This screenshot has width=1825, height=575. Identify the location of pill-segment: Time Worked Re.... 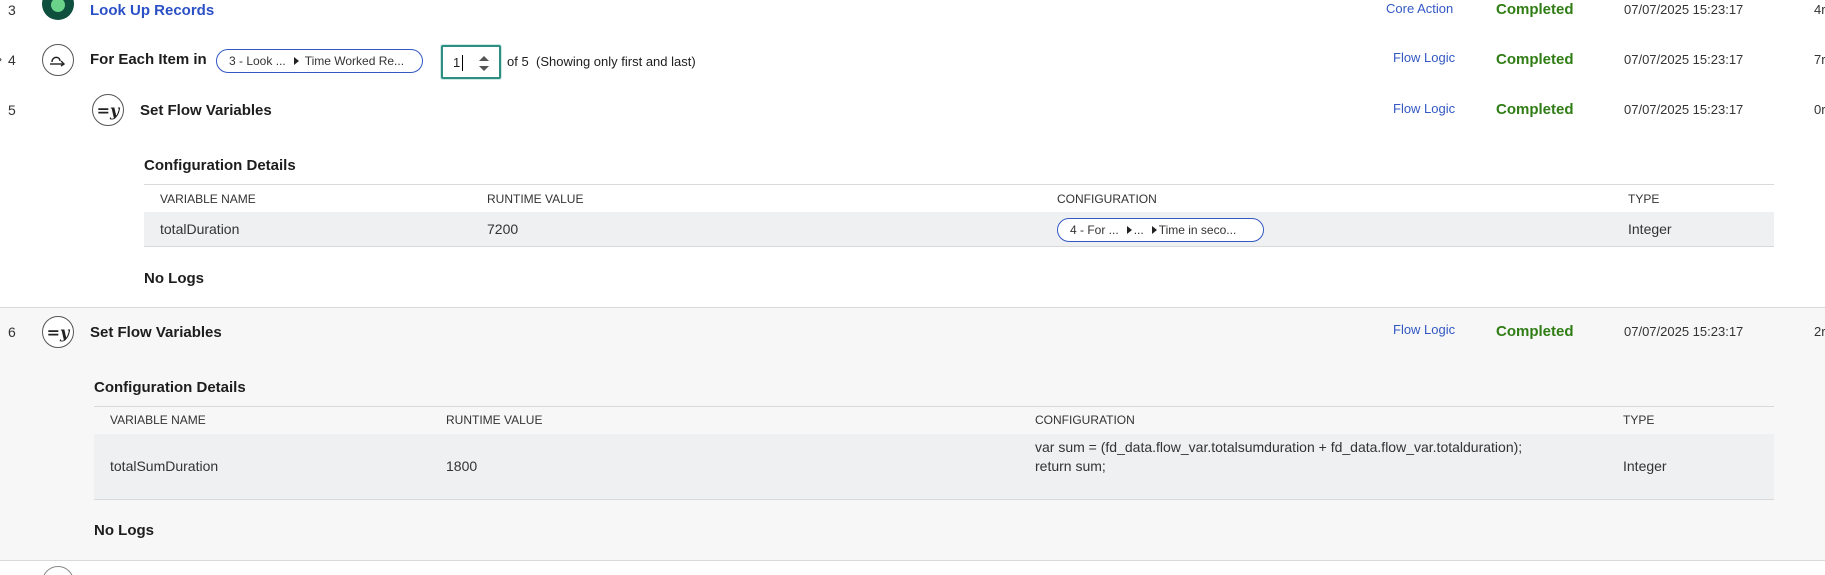
(354, 61).